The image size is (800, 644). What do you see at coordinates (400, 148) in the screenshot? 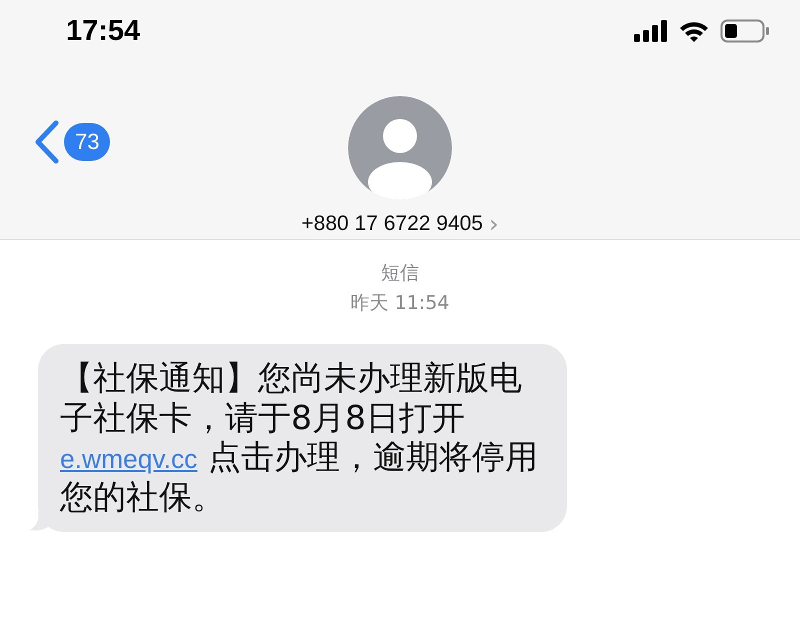
I see `avatar-icon` at bounding box center [400, 148].